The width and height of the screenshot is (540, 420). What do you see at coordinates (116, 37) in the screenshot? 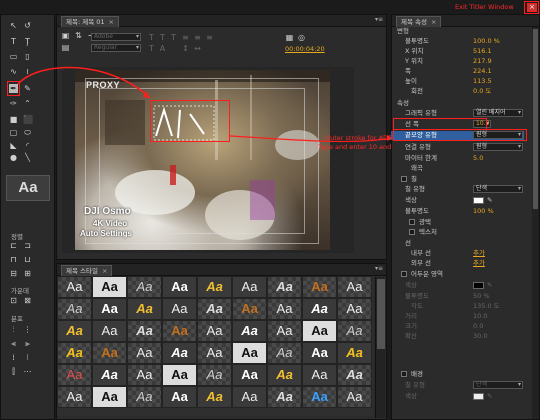
I see `font-family-dropdown: Adobe` at bounding box center [116, 37].